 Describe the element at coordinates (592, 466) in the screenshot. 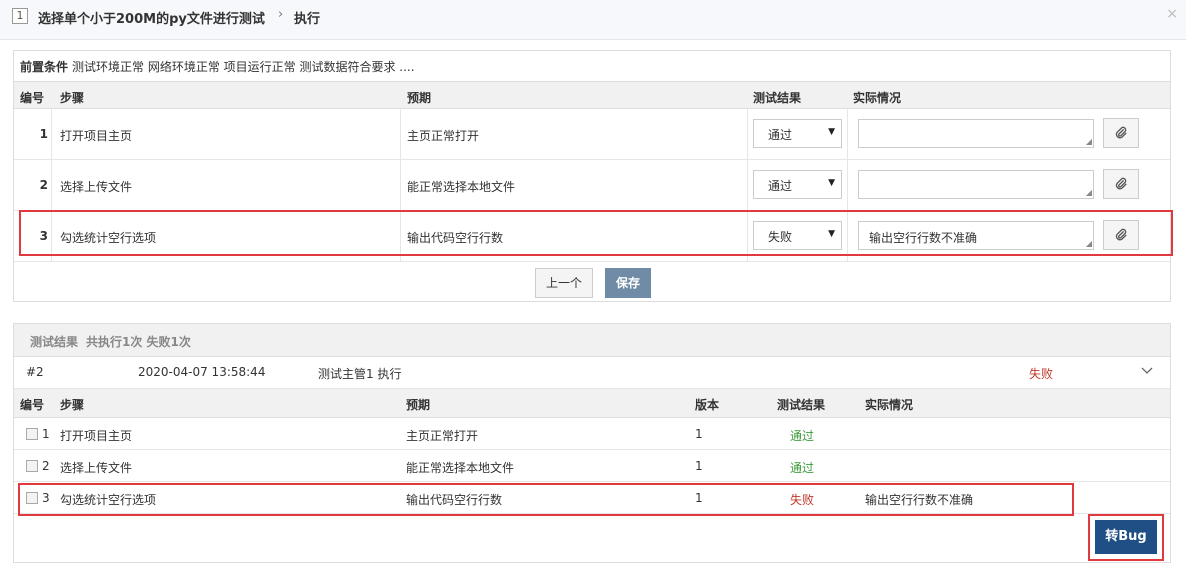

I see `result-row-2: 2 选择上传文件 能正常选择本地文件 1 通过` at that location.